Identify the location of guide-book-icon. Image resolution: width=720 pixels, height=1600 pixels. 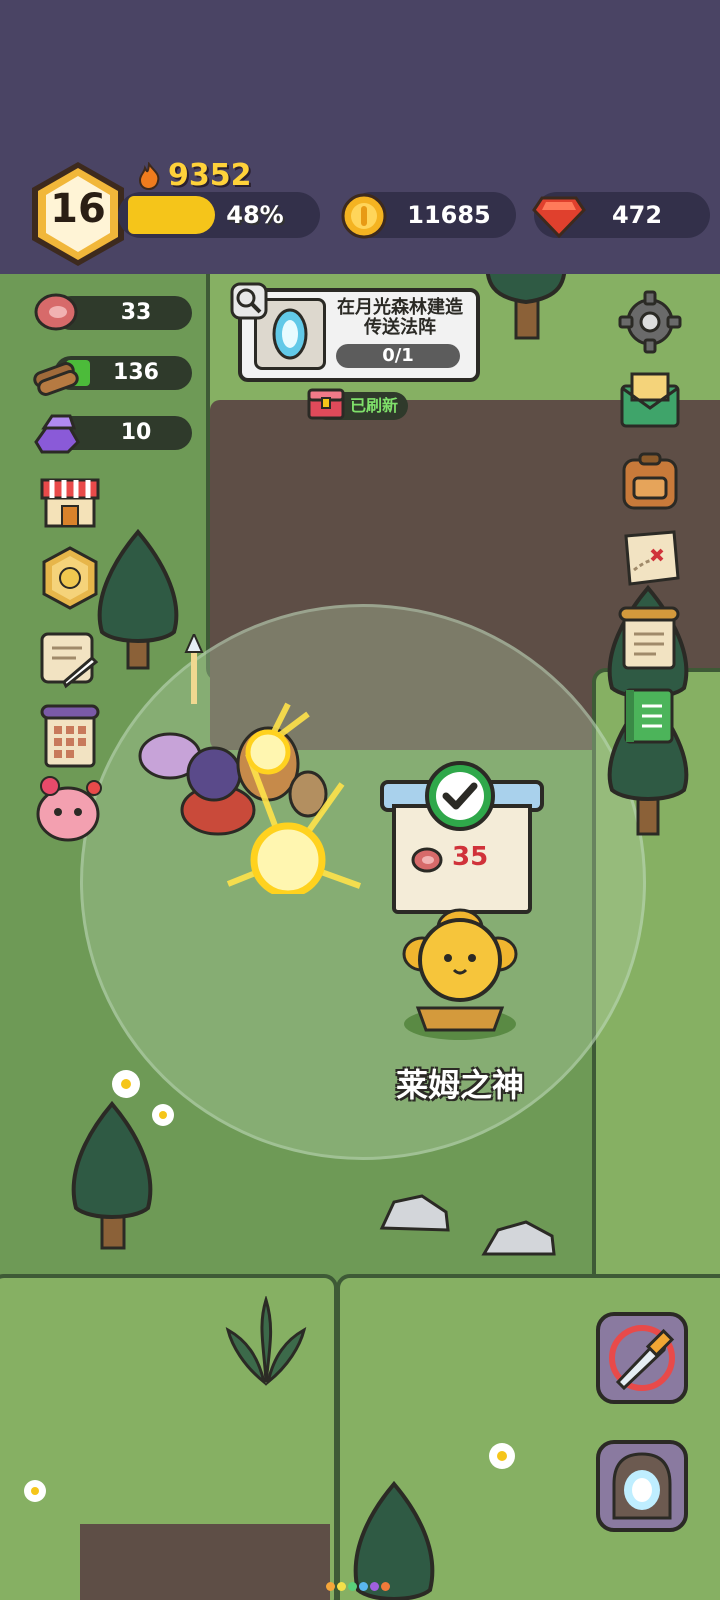
(649, 716).